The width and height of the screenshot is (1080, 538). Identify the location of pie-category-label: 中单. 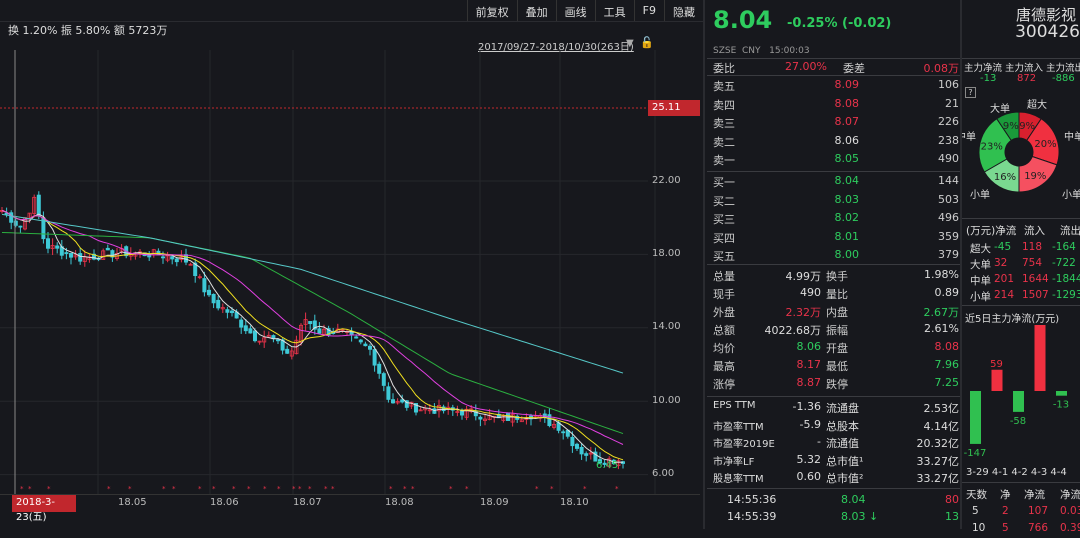
(969, 136).